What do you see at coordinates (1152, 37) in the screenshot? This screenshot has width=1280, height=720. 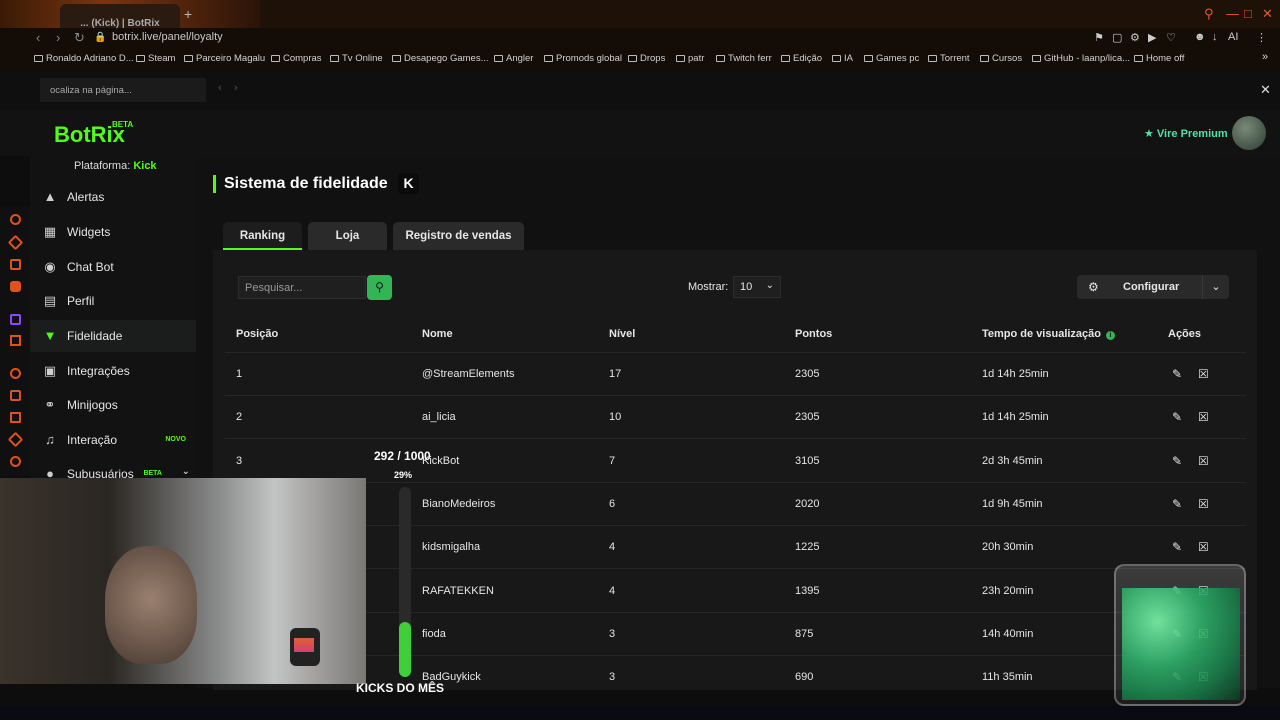 I see `play-icon: ▶` at bounding box center [1152, 37].